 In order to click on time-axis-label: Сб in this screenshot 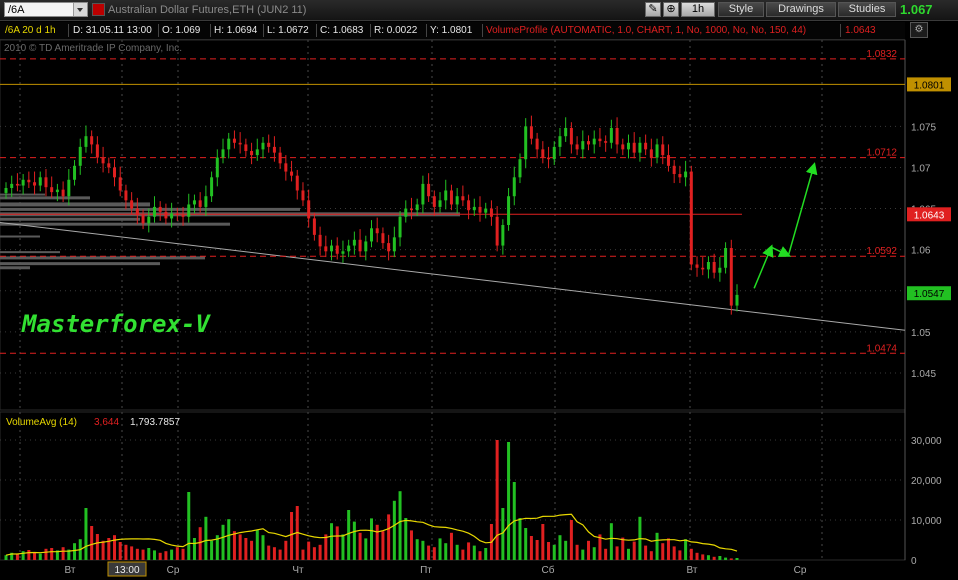, I will do `click(548, 570)`.